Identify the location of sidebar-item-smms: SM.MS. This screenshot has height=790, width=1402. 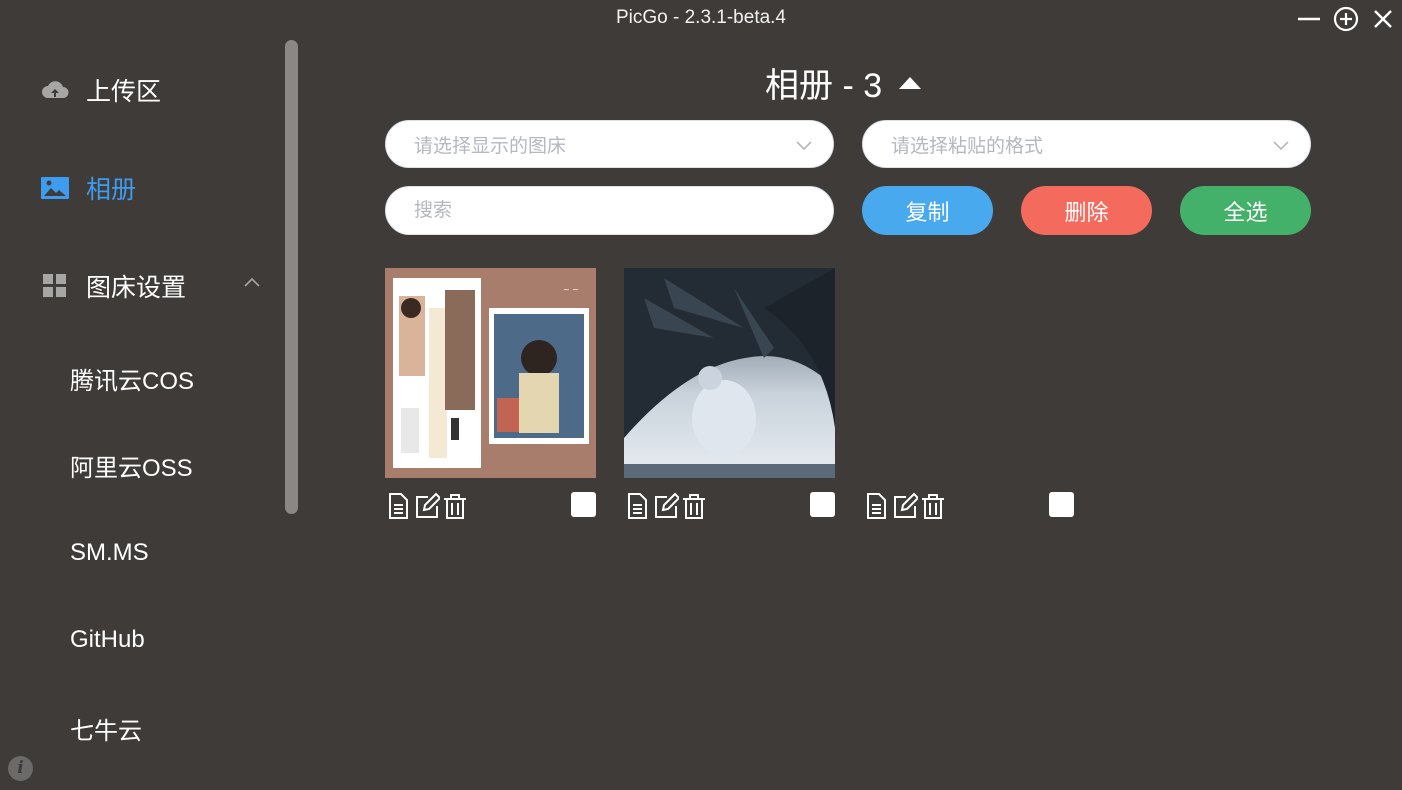
(109, 553).